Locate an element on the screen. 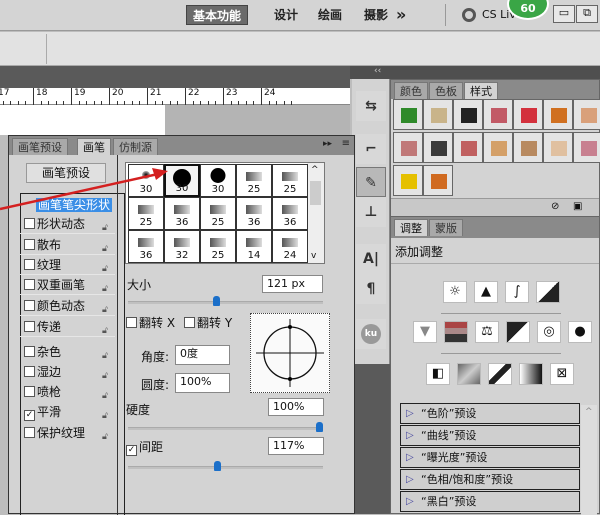  dock-collapse-bar: ‹‹ is located at coordinates (475, 72).